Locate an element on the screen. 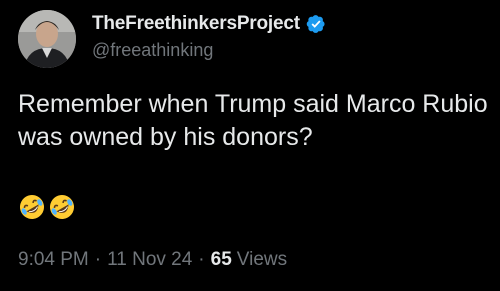 The image size is (500, 291). author-name-row: TheFreethinkersProject is located at coordinates (209, 24).